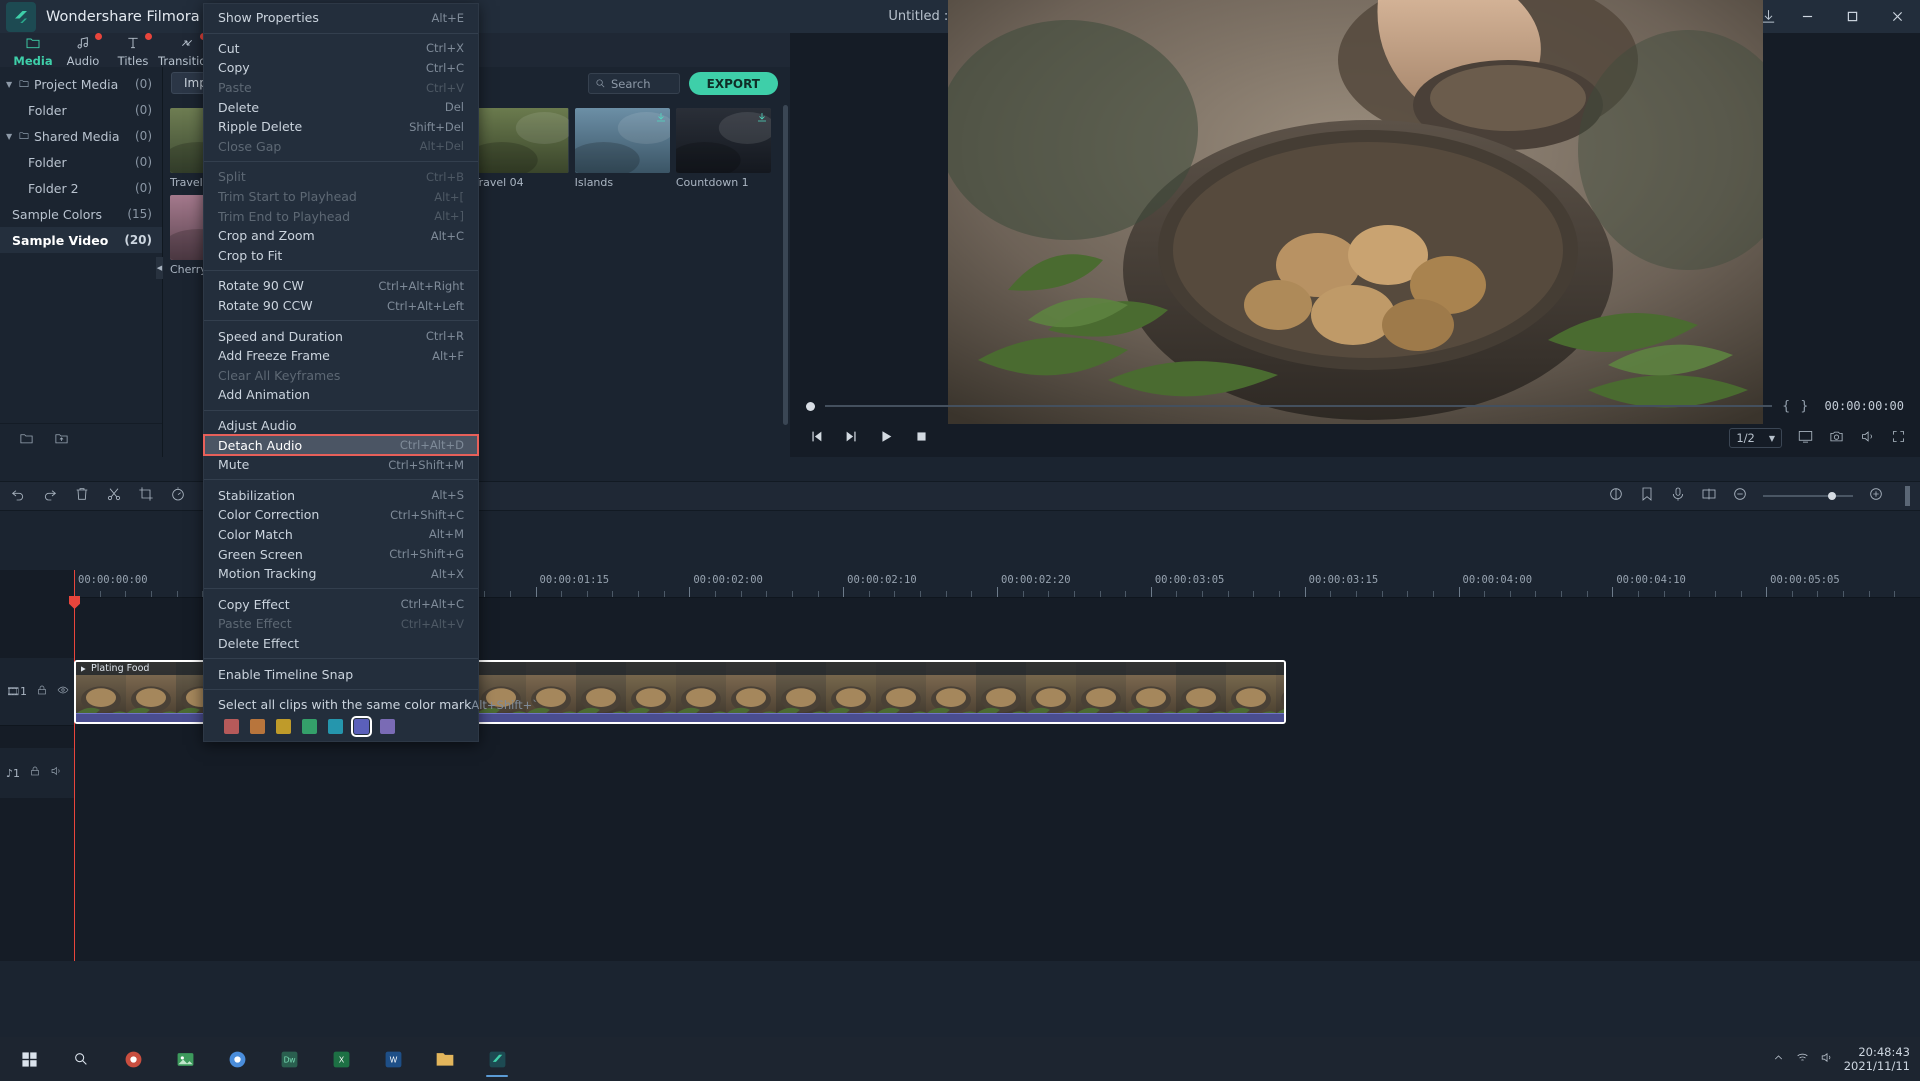  I want to click on menu-item-green-screen: Green Screen Ctrl+Shift+G, so click(341, 554).